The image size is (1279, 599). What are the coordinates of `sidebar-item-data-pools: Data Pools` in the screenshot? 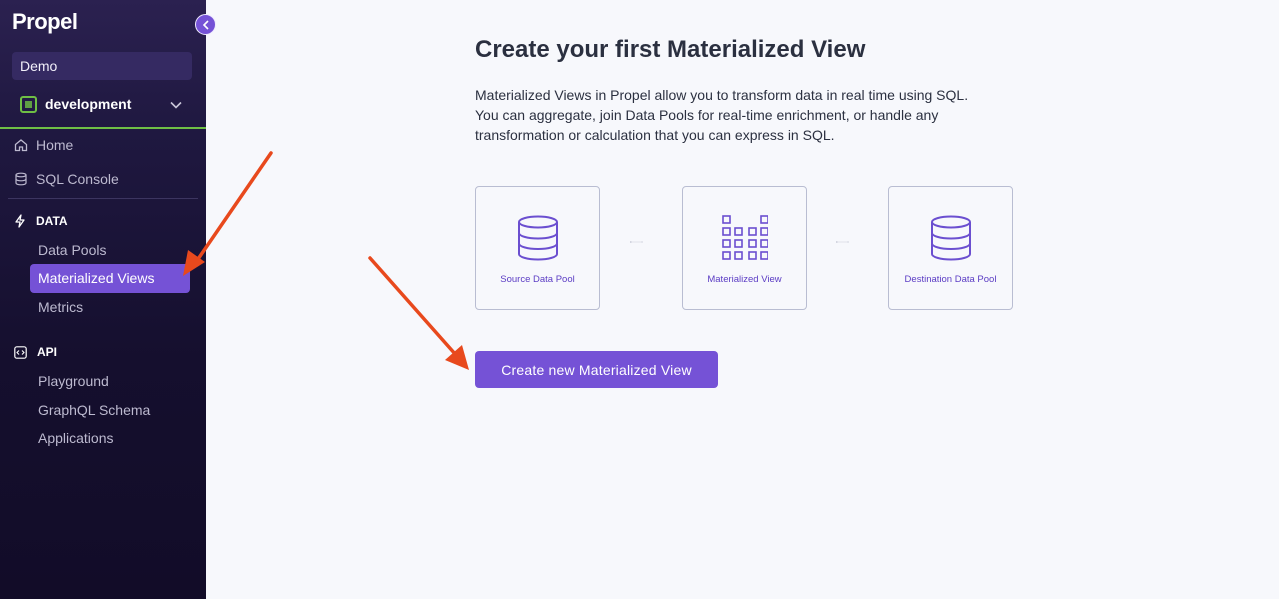 It's located at (72, 250).